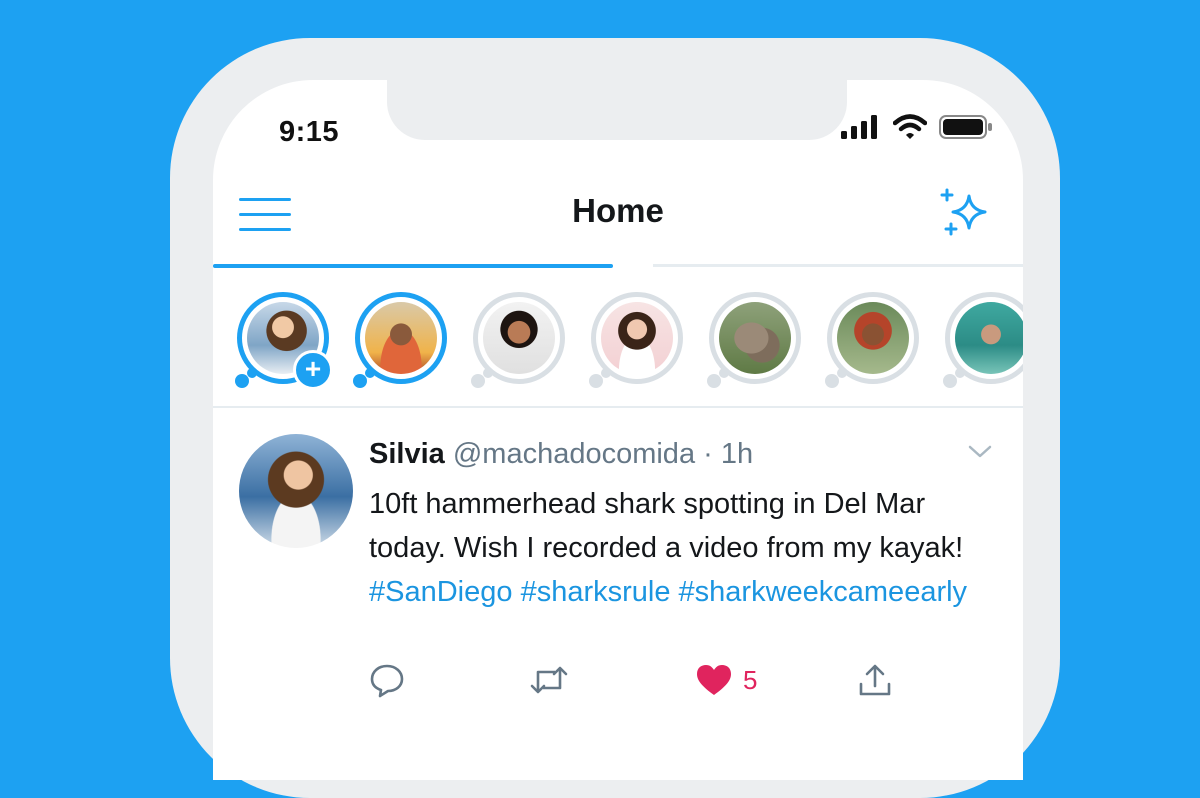 The height and width of the screenshot is (798, 1200). Describe the element at coordinates (296, 491) in the screenshot. I see `avatar` at that location.